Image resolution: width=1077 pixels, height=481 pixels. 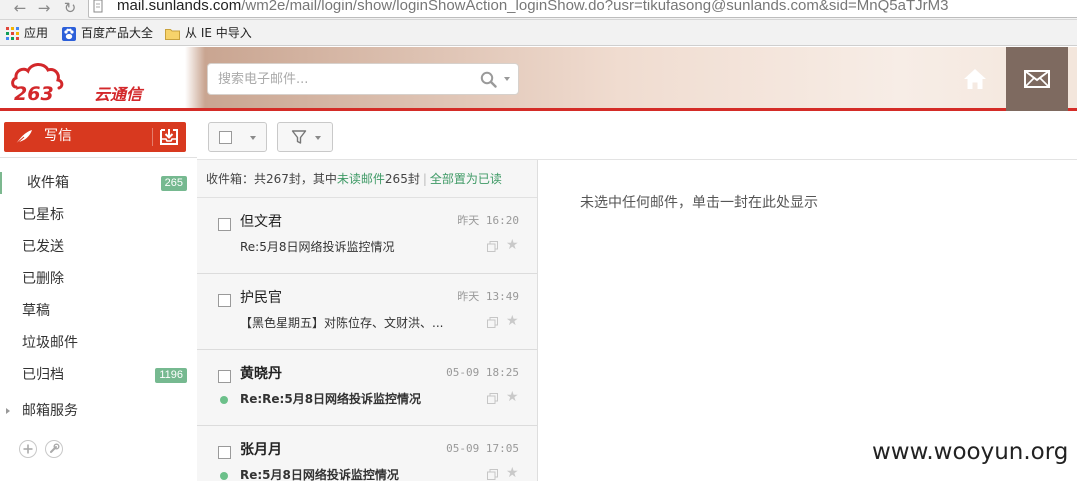 What do you see at coordinates (98, 343) in the screenshot?
I see `sidebar-item-spam: 垃圾邮件` at bounding box center [98, 343].